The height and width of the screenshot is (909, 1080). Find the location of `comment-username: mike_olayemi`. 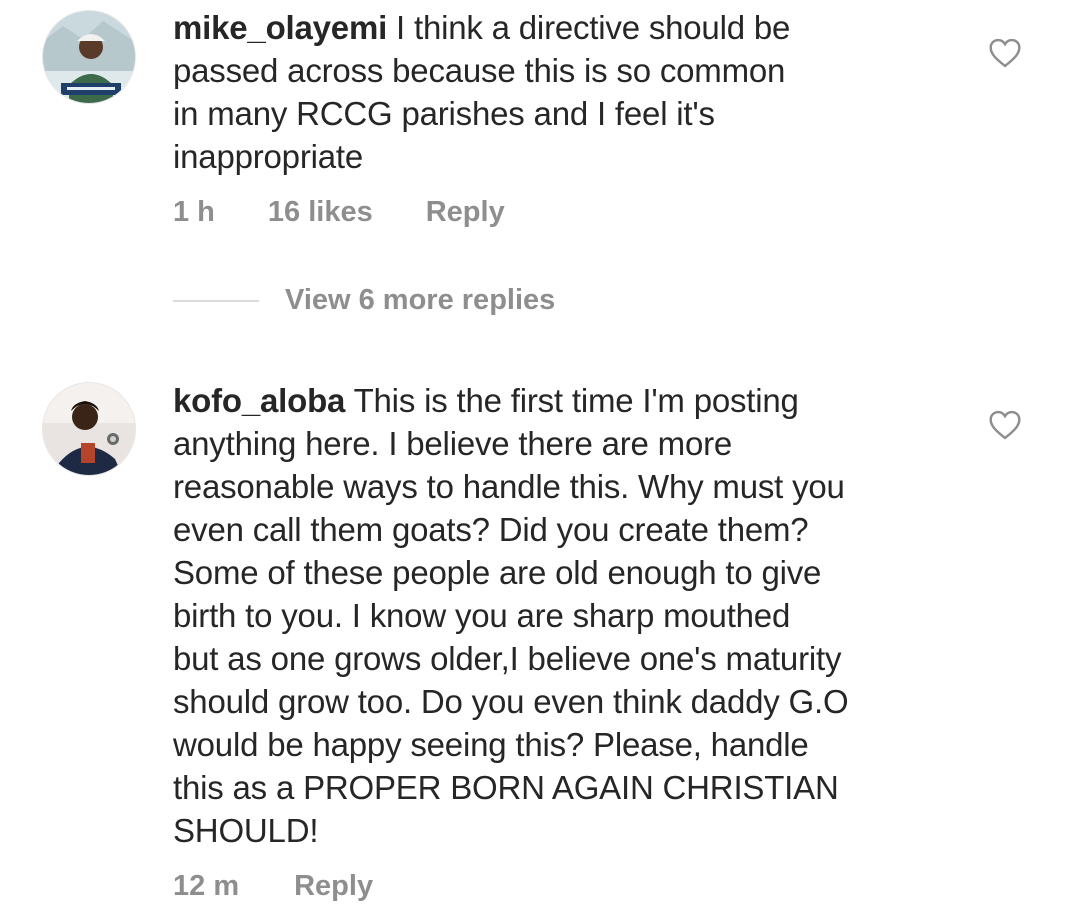

comment-username: mike_olayemi is located at coordinates (280, 27).